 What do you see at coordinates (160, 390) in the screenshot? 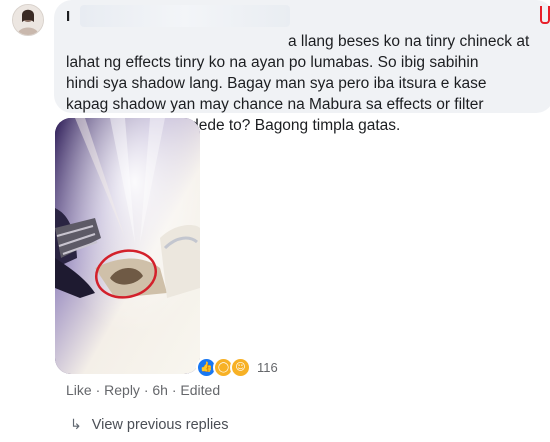
I see `timestamp-link: 6h` at bounding box center [160, 390].